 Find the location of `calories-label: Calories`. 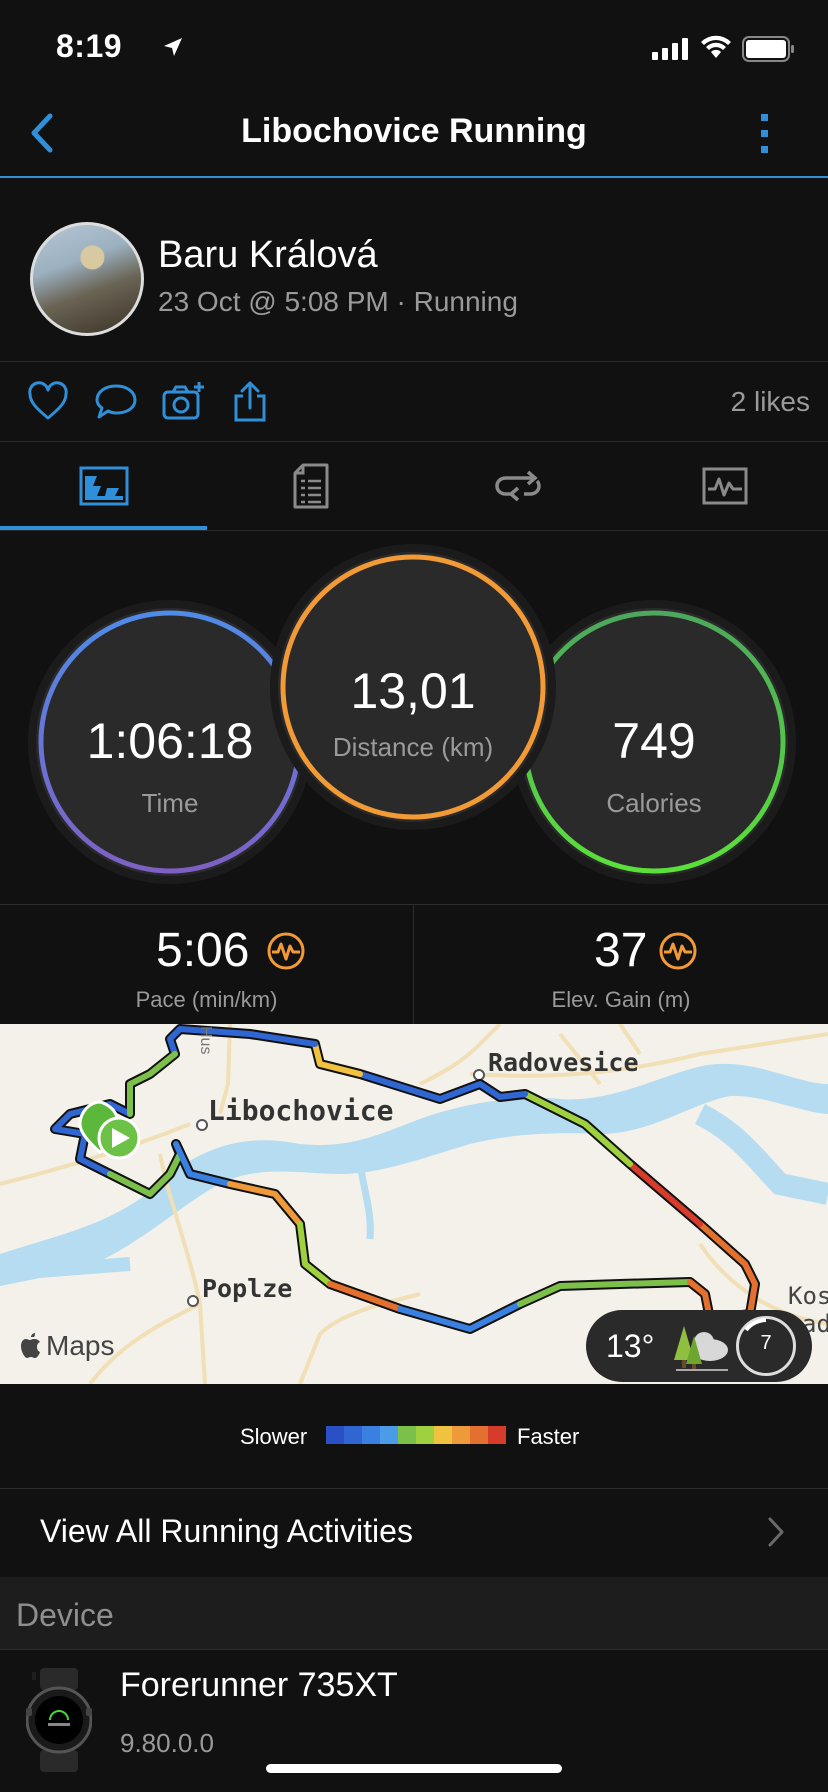

calories-label: Calories is located at coordinates (654, 803).